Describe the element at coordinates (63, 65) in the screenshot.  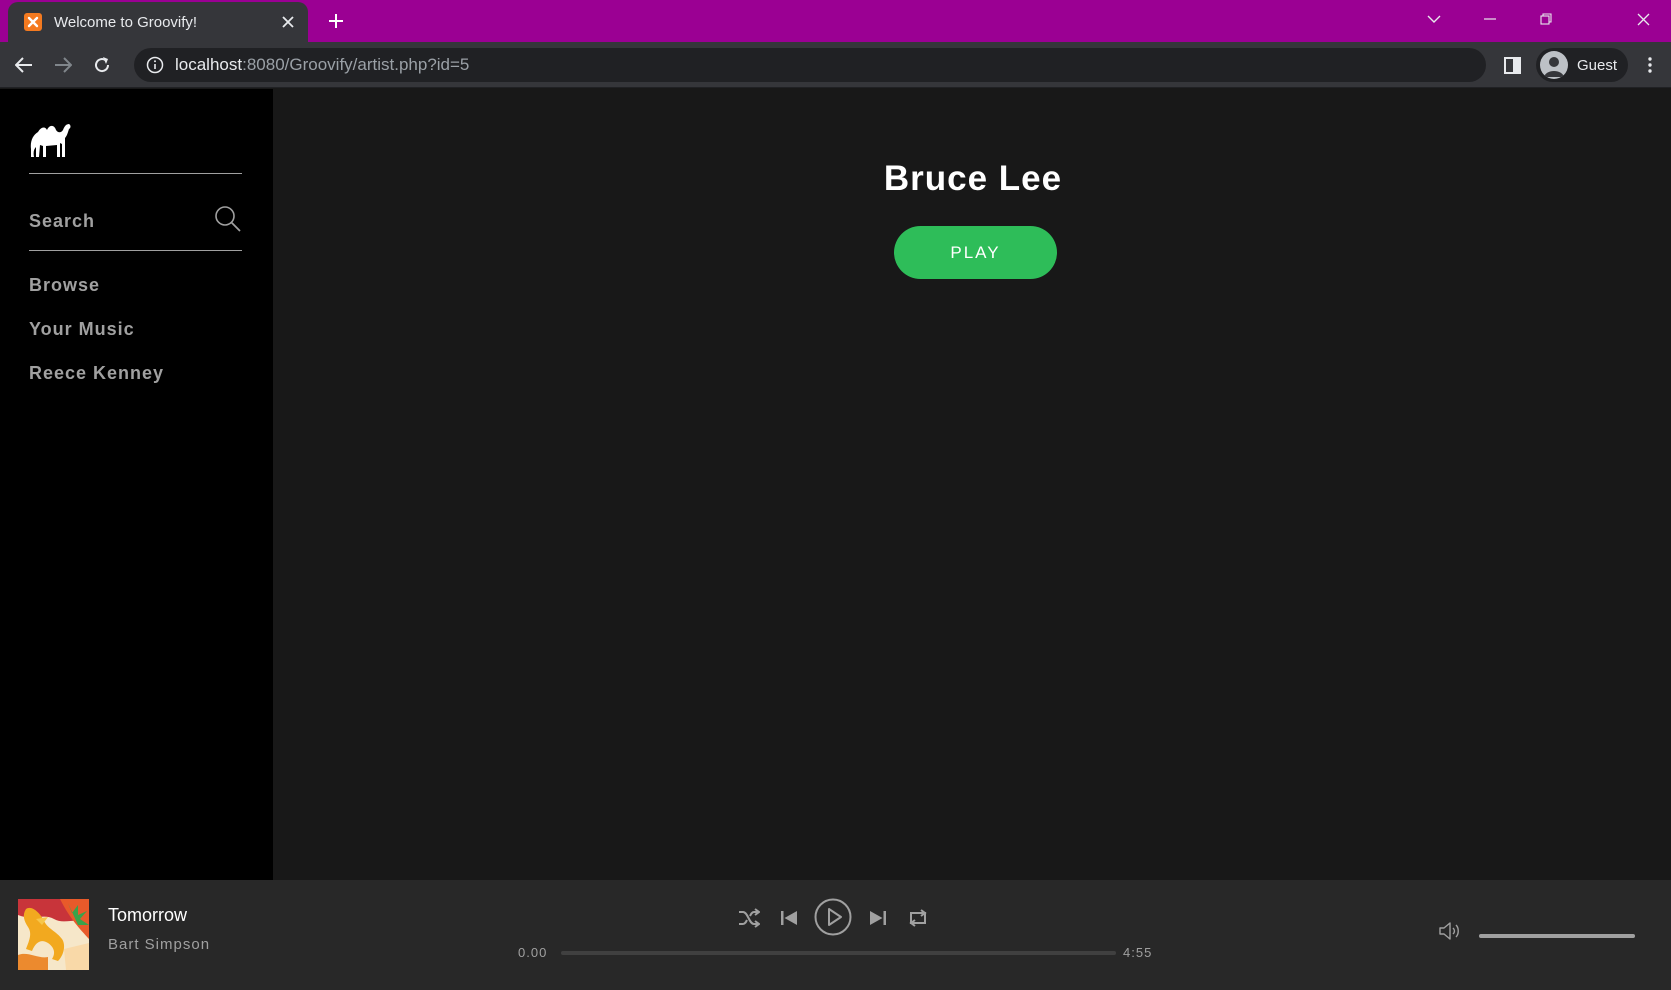
I see `forward-icon` at that location.